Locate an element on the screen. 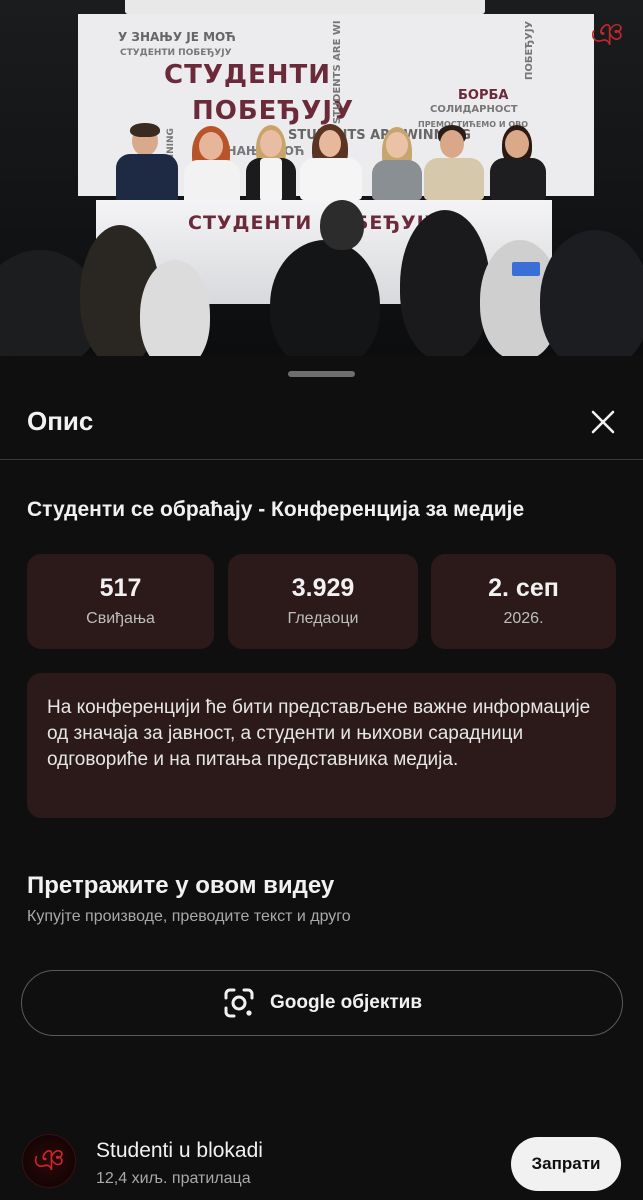  banner-text-vertical: ПОБЕЂУЈУ is located at coordinates (529, 50).